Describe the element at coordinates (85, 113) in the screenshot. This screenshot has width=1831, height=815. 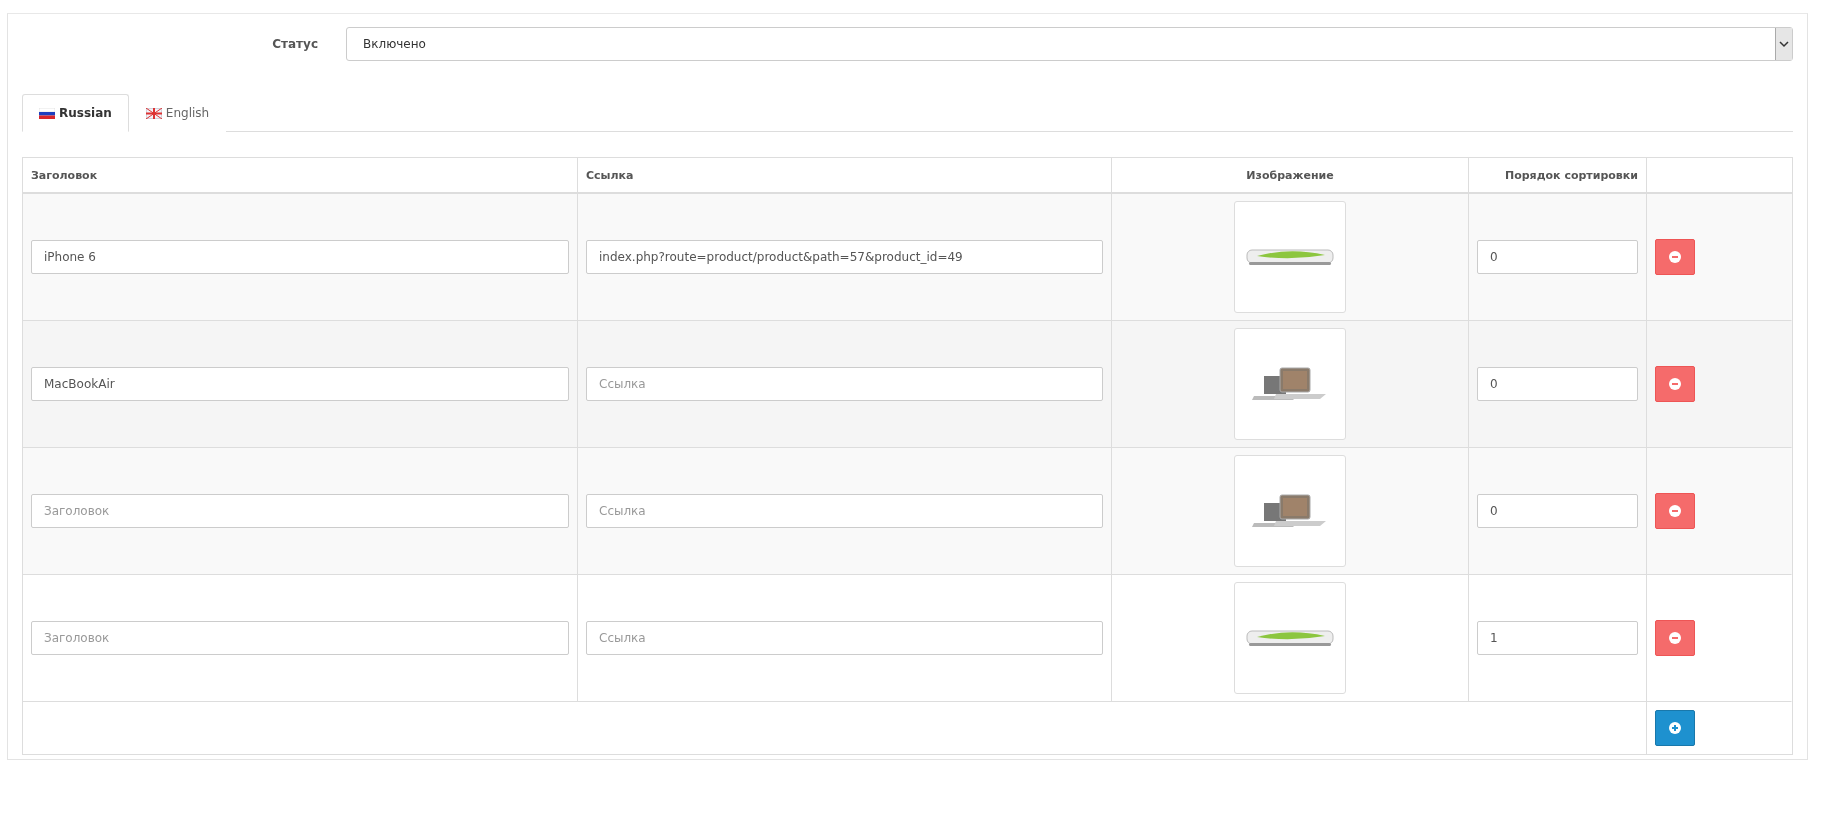
I see `tab-label: Russian` at that location.